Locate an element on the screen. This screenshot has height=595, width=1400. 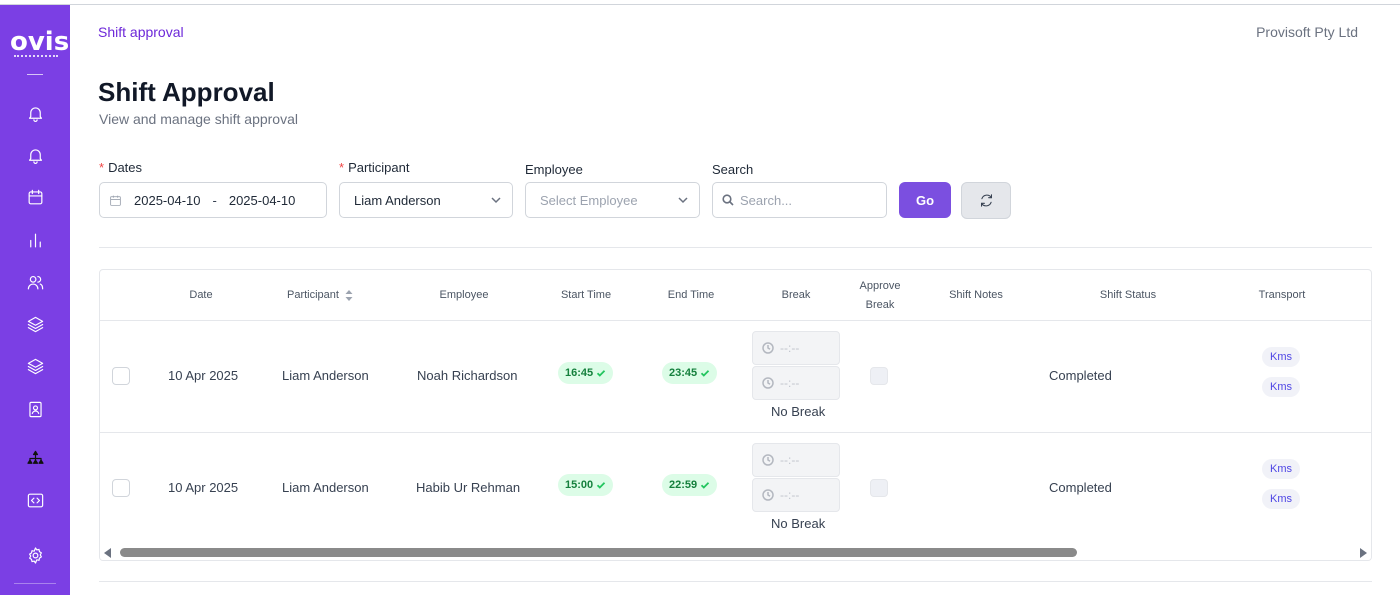
gear-icon is located at coordinates (35, 555).